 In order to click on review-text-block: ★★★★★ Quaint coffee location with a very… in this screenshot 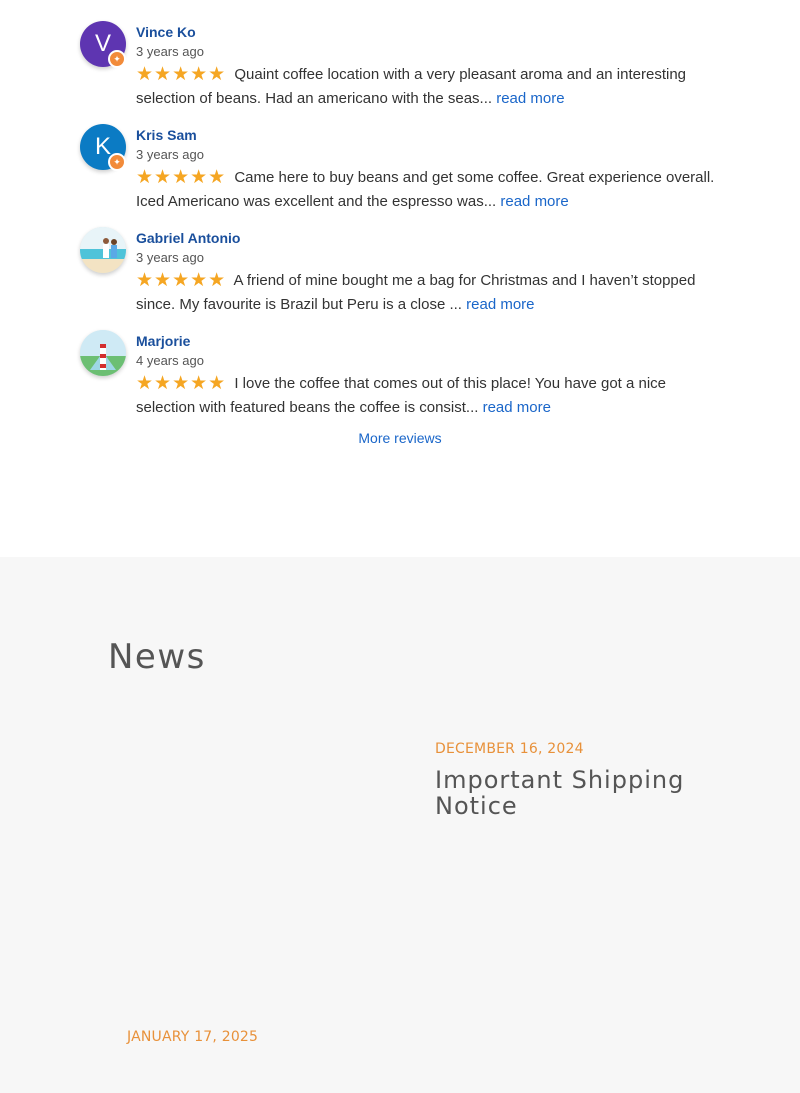, I will do `click(426, 87)`.